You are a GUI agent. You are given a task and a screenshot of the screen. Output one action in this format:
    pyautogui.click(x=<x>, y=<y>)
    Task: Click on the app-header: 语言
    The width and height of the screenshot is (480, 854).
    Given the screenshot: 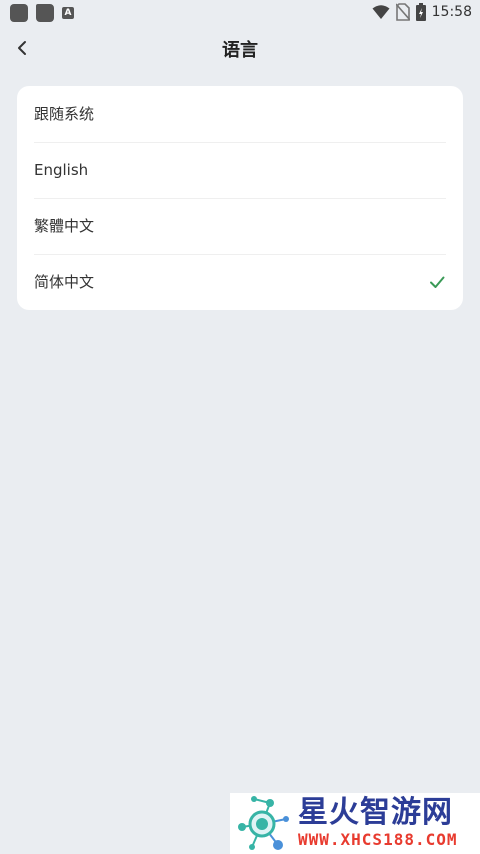 What is the action you would take?
    pyautogui.click(x=240, y=49)
    